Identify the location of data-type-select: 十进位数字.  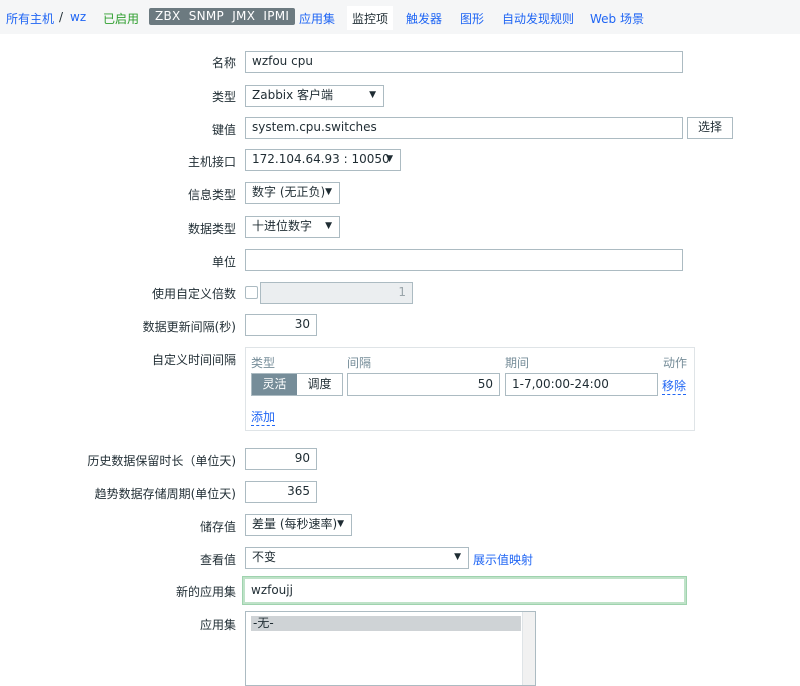
(292, 227).